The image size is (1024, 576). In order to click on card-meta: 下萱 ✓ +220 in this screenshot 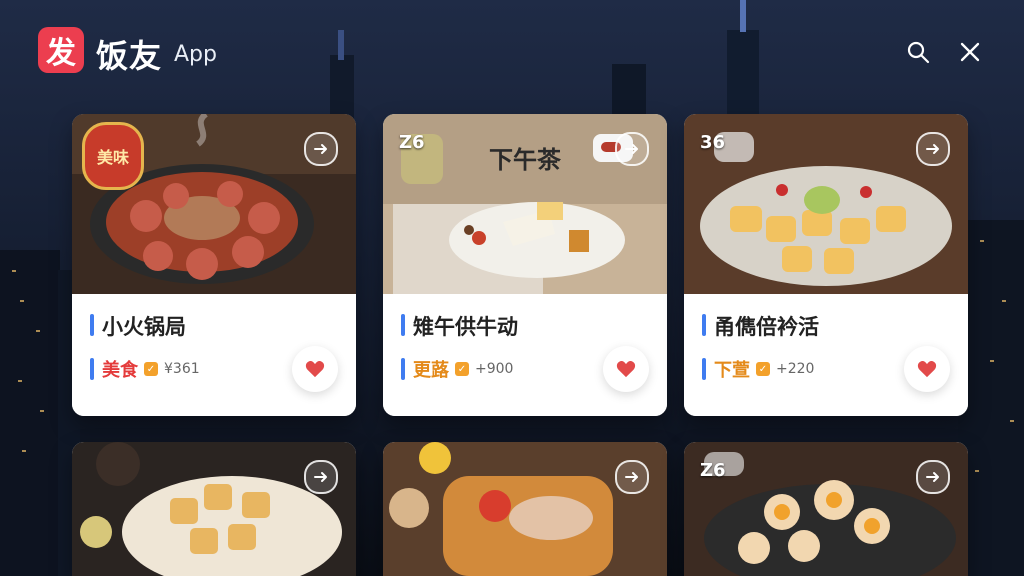, I will do `click(758, 369)`.